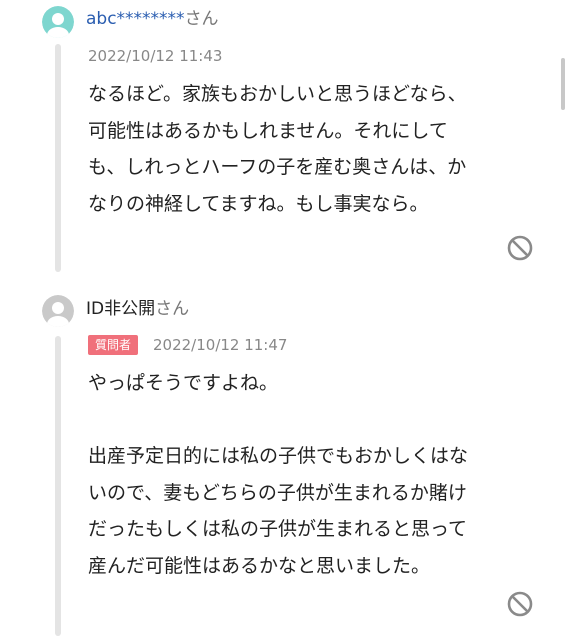 This screenshot has height=640, width=567. What do you see at coordinates (563, 84) in the screenshot?
I see `scrollbar` at bounding box center [563, 84].